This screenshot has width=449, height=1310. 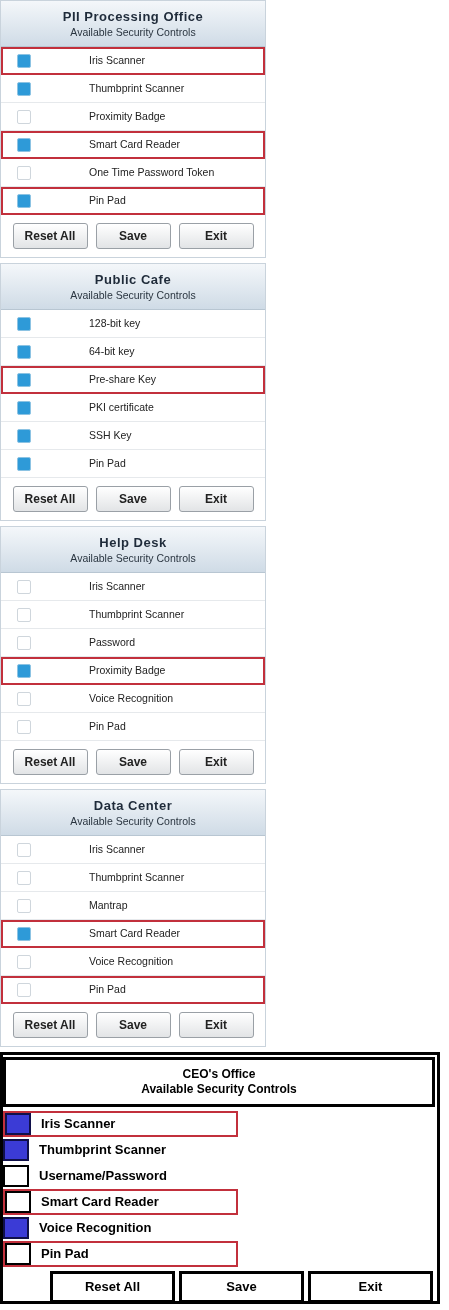 I want to click on checkbox-label: Pre-share Key, so click(x=123, y=379).